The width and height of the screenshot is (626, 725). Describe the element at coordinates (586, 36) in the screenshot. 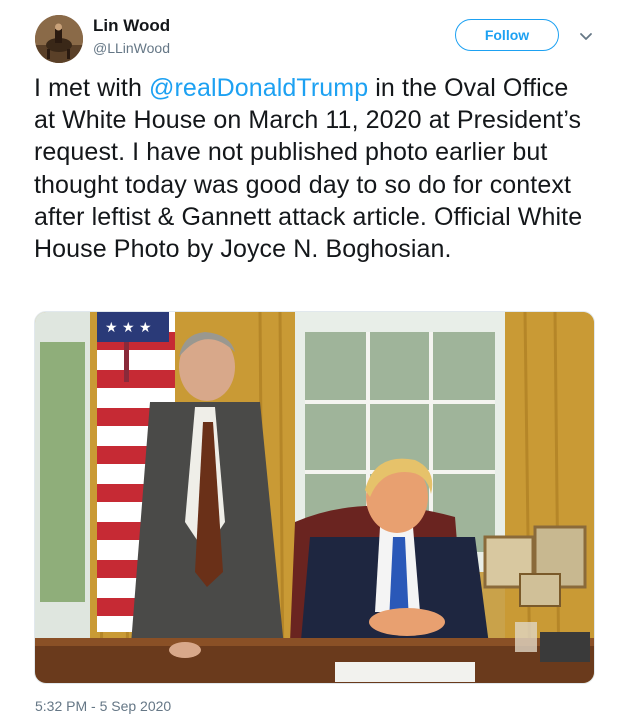

I see `chevron-down-icon` at that location.